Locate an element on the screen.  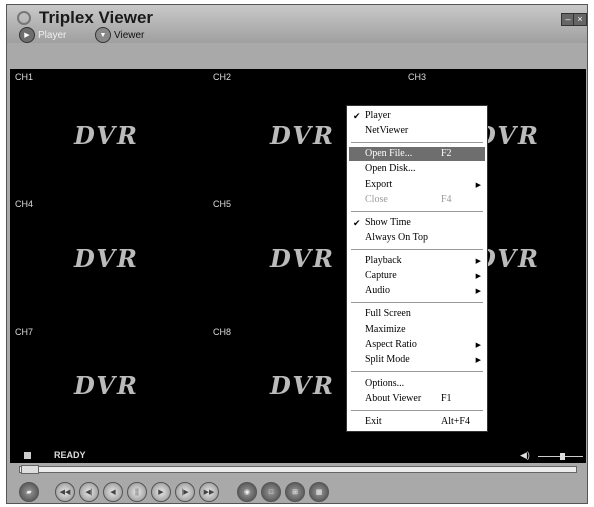
menu-item-open-file: Open File... F2 is located at coordinates (417, 154).